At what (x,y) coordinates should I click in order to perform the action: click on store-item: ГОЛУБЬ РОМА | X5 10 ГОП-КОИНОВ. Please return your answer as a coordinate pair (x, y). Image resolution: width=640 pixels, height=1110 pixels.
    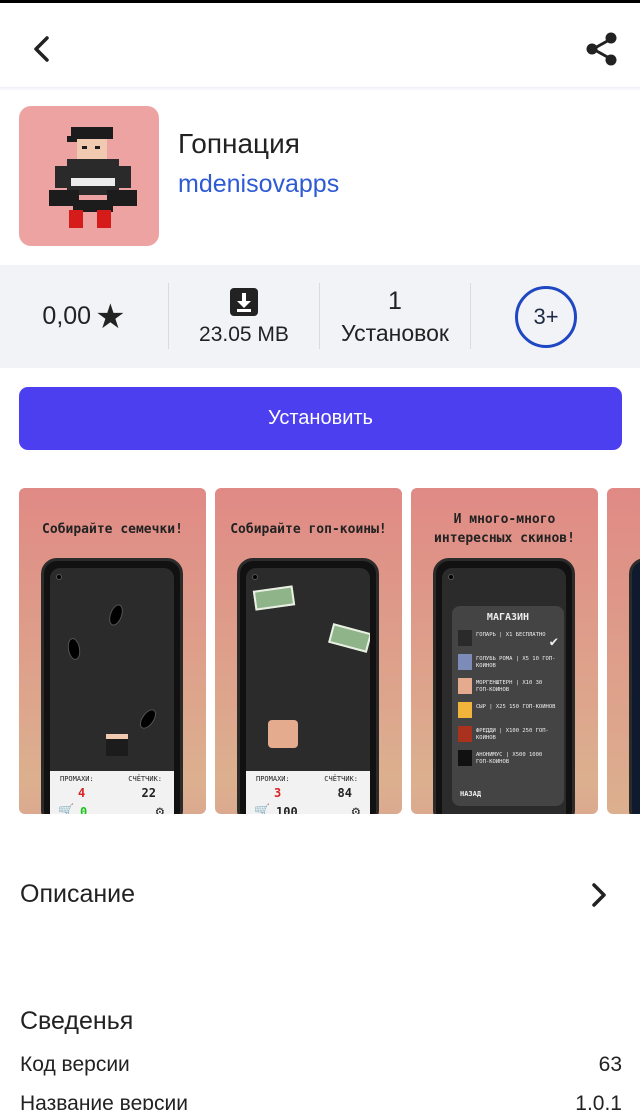
    Looking at the image, I should click on (508, 663).